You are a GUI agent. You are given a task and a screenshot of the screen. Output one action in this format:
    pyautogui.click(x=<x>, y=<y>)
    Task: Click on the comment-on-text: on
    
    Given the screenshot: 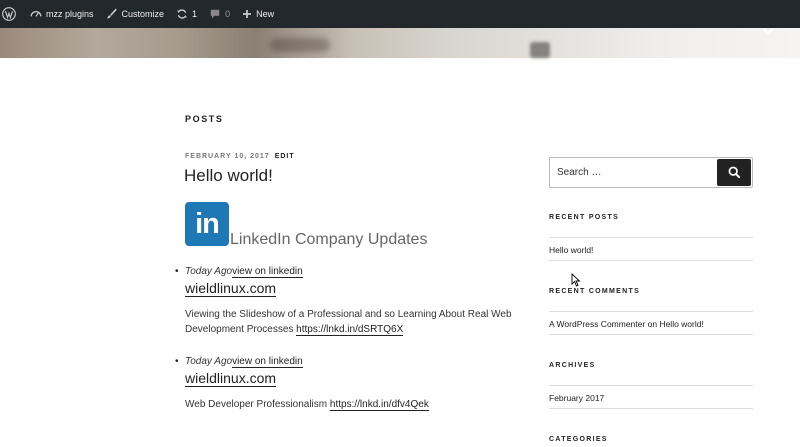 What is the action you would take?
    pyautogui.click(x=652, y=324)
    